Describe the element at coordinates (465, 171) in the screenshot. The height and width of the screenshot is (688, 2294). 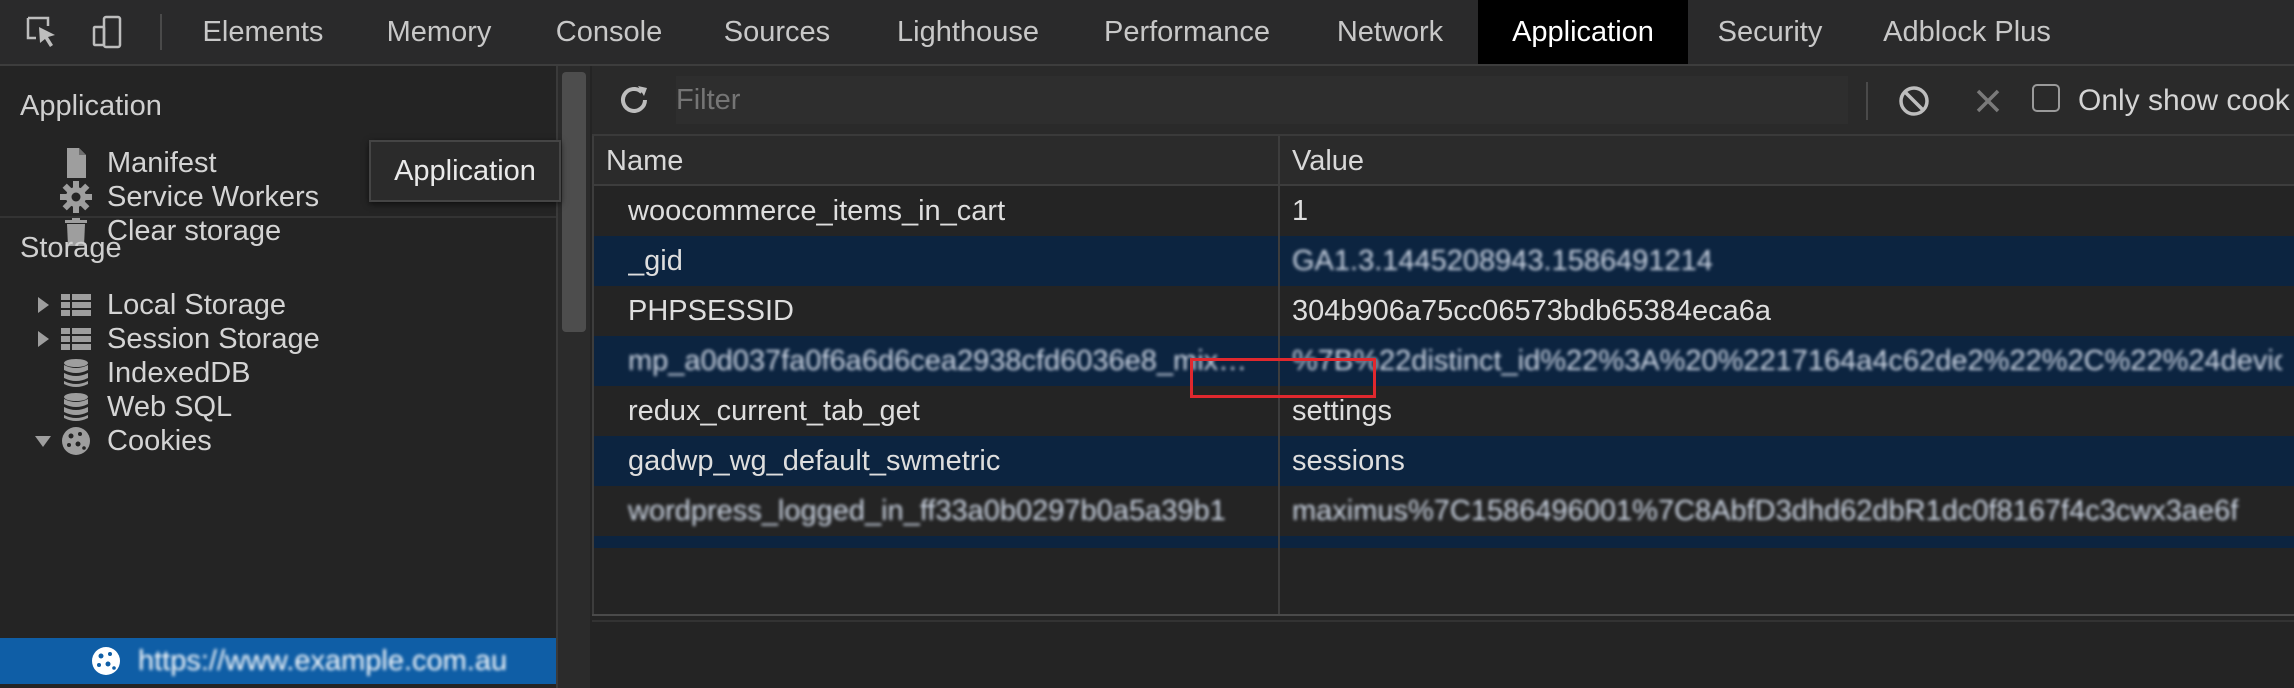
I see `tooltip: Application` at that location.